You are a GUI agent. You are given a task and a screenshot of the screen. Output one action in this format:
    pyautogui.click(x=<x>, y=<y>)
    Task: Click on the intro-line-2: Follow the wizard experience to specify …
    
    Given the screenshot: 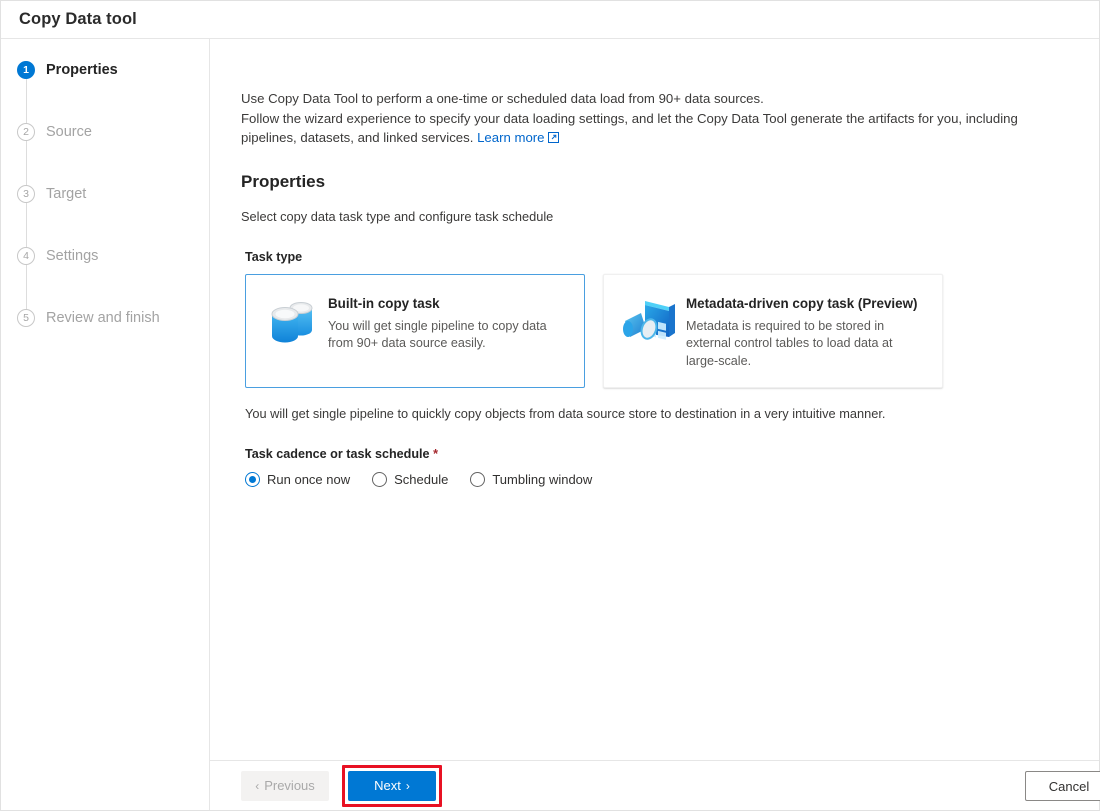 What is the action you would take?
    pyautogui.click(x=629, y=128)
    